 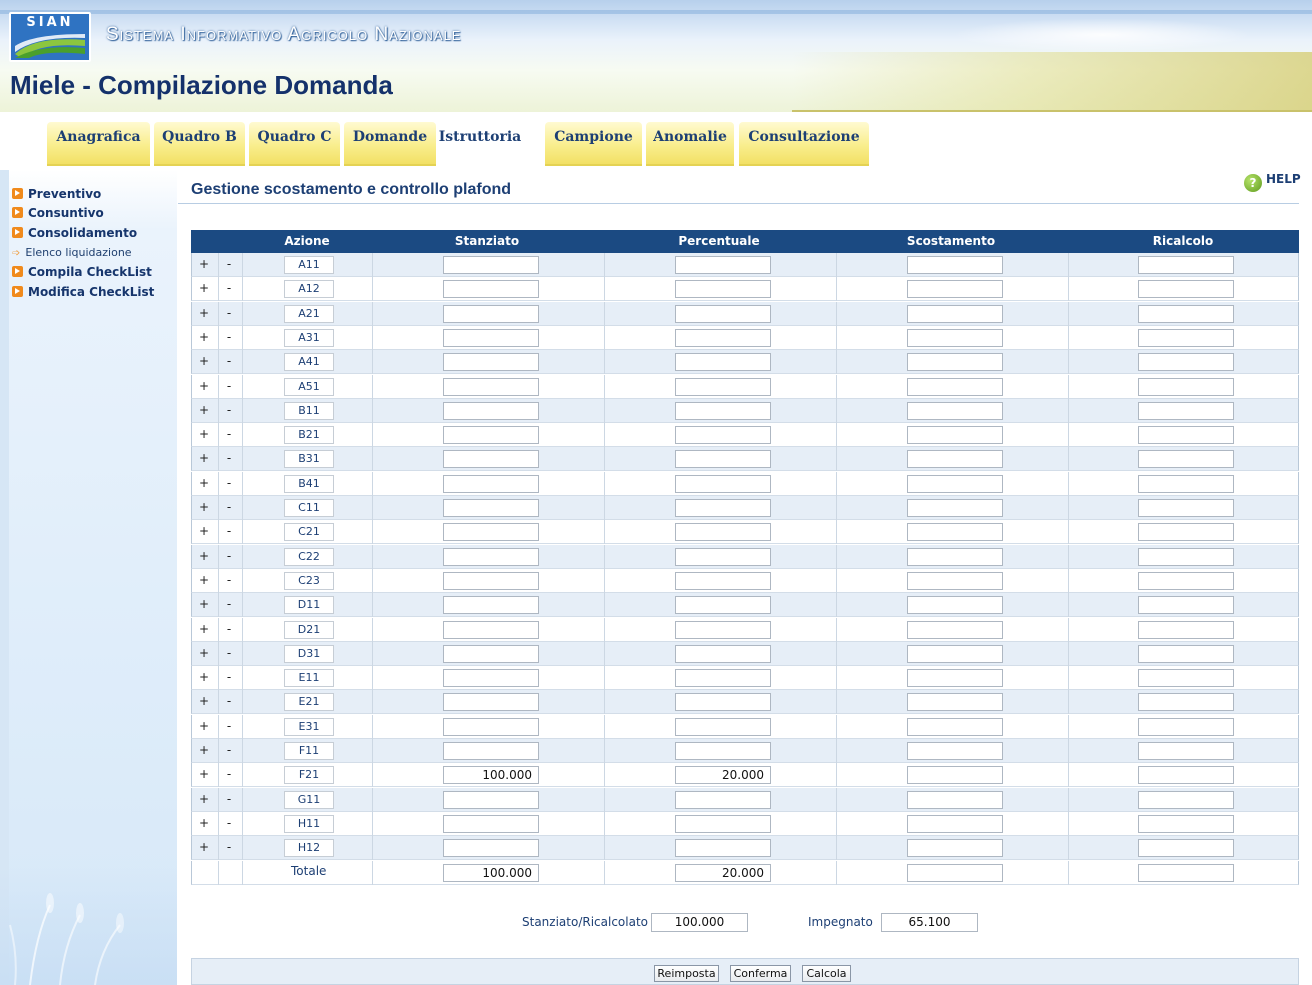 I want to click on stanziato-input: 100.000, so click(x=491, y=873).